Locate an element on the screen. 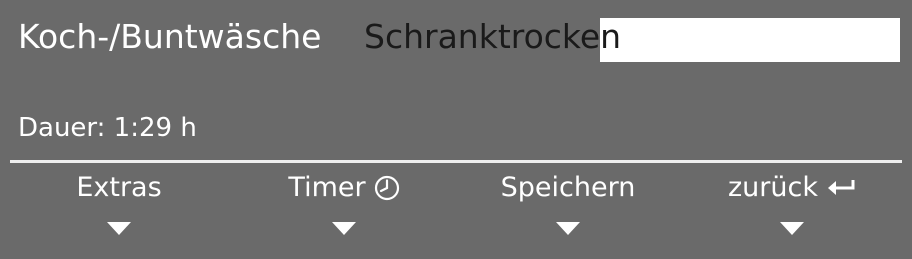 This screenshot has height=259, width=912. divider is located at coordinates (456, 161).